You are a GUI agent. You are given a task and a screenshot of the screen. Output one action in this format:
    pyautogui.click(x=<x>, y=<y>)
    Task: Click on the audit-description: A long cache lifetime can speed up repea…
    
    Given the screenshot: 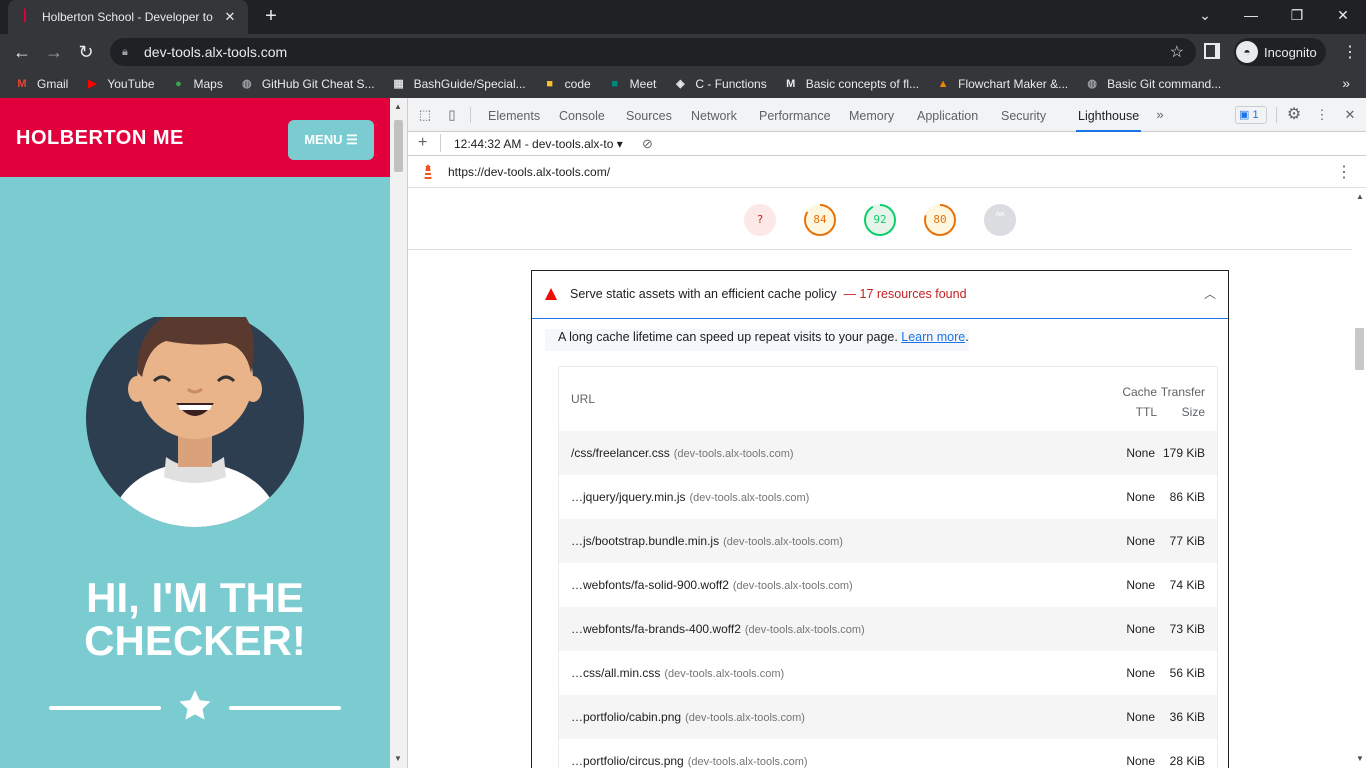 What is the action you would take?
    pyautogui.click(x=757, y=340)
    